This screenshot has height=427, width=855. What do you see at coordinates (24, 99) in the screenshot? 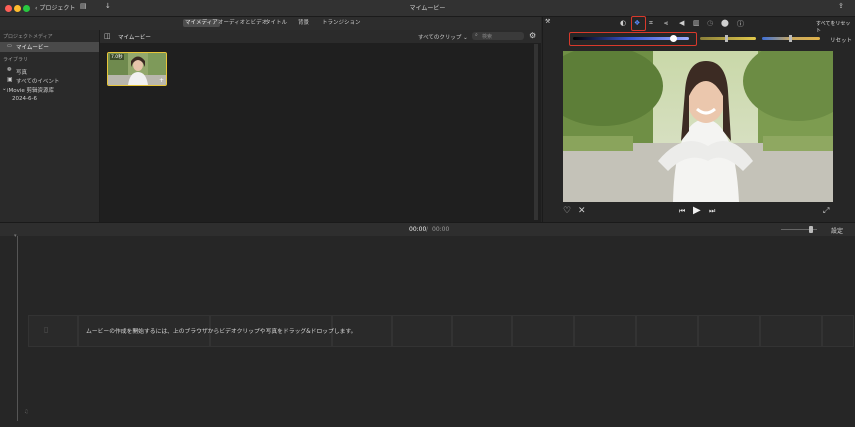
I see `sidebar-item-event: 2024-6-6` at bounding box center [24, 99].